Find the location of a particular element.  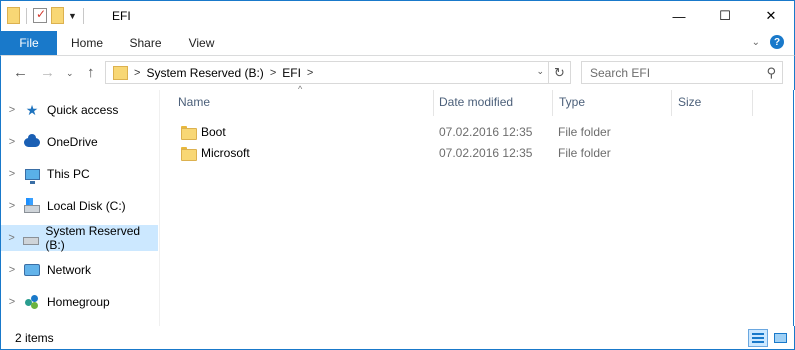

search-box: ⚲ is located at coordinates (682, 72).